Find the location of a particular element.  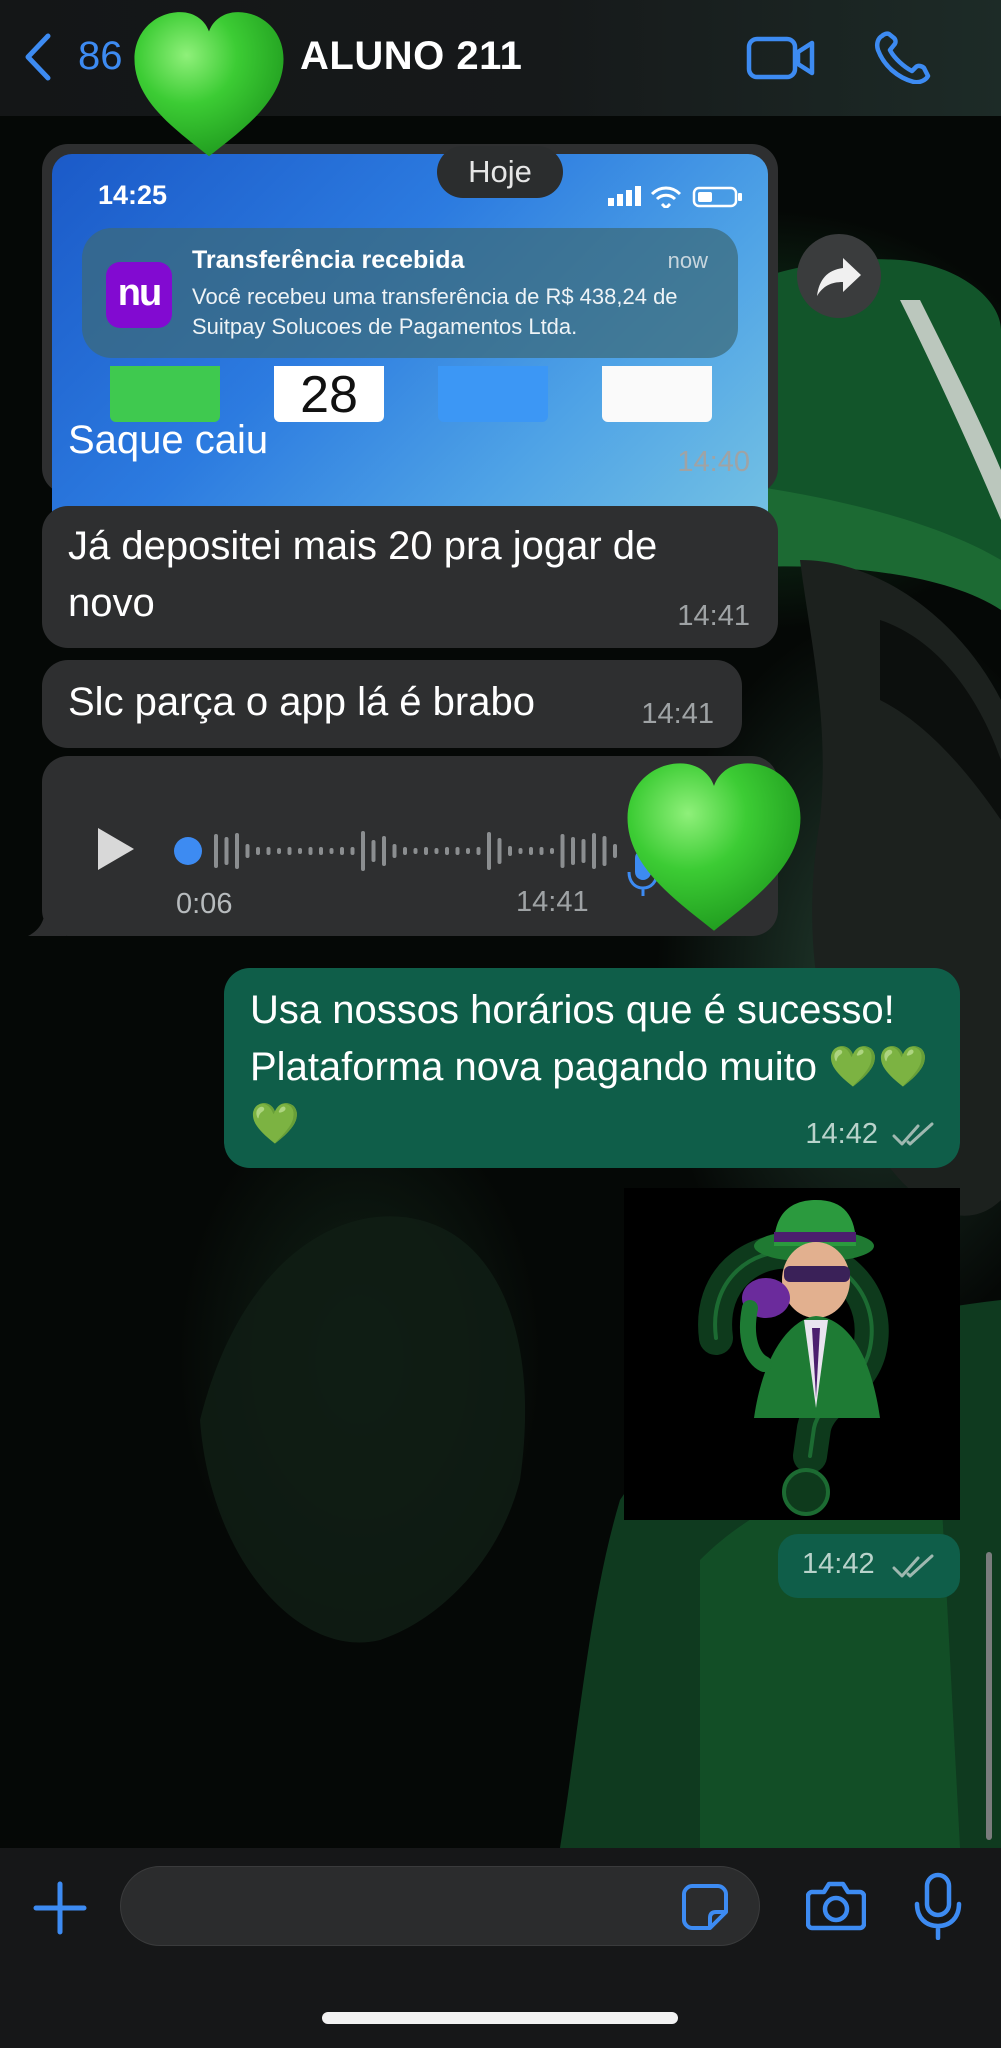

home-screen-dock: 28 is located at coordinates (410, 395).